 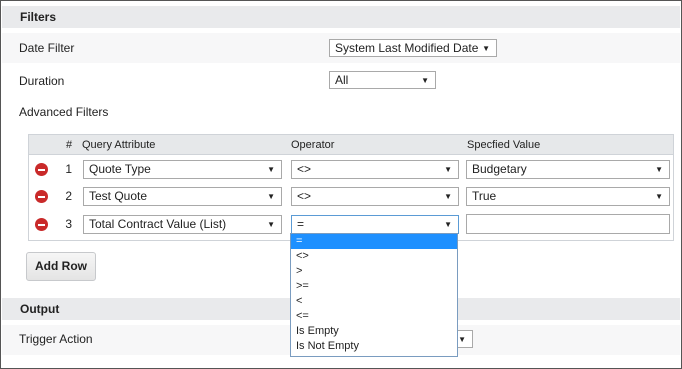 I want to click on trigger-action-label: Trigger Action, so click(x=56, y=339).